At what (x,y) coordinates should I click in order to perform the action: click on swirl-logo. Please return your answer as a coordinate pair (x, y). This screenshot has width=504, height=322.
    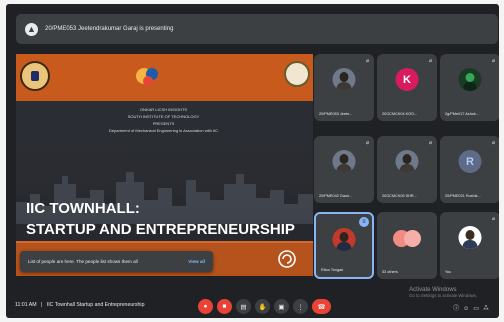
    Looking at the image, I should click on (287, 259).